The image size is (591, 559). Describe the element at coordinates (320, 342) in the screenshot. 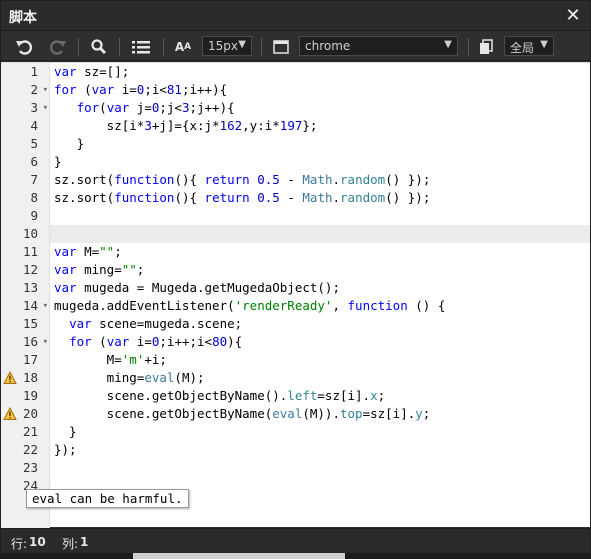

I see `code-line: for (var i=0;i++;i<80){` at that location.